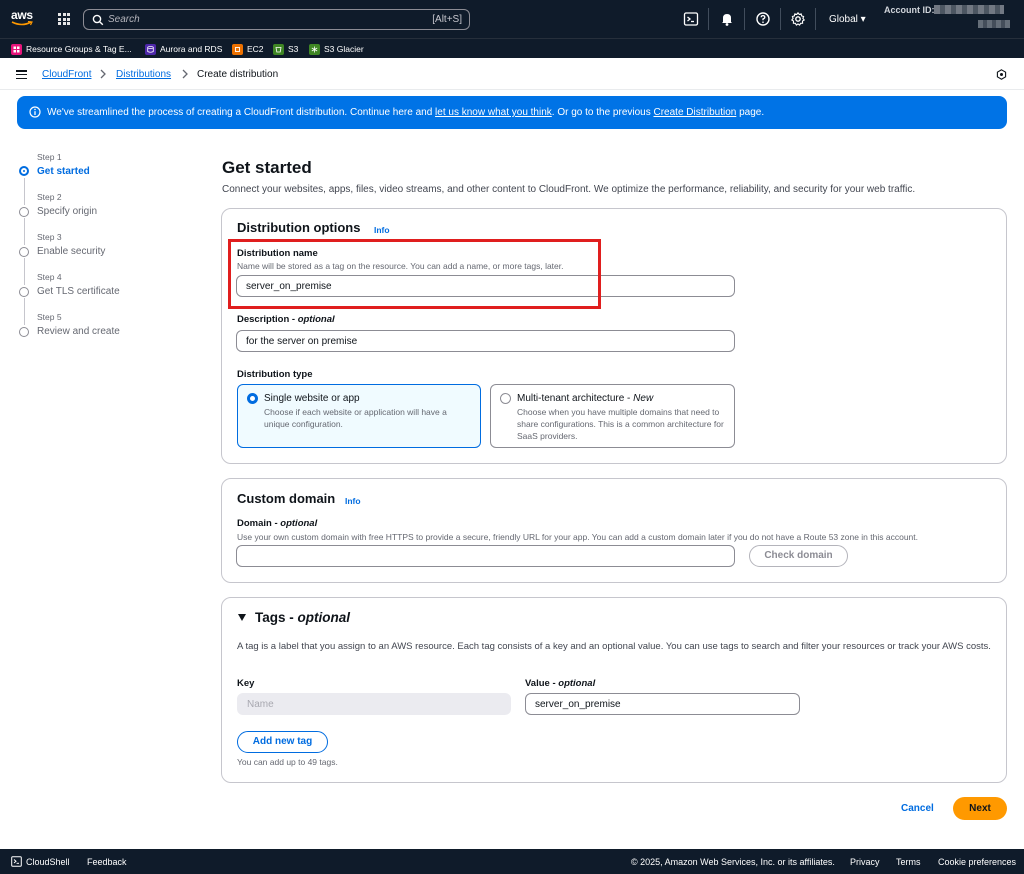 This screenshot has width=1024, height=874. Describe the element at coordinates (246, 683) in the screenshot. I see `tag-key-label: Key` at that location.